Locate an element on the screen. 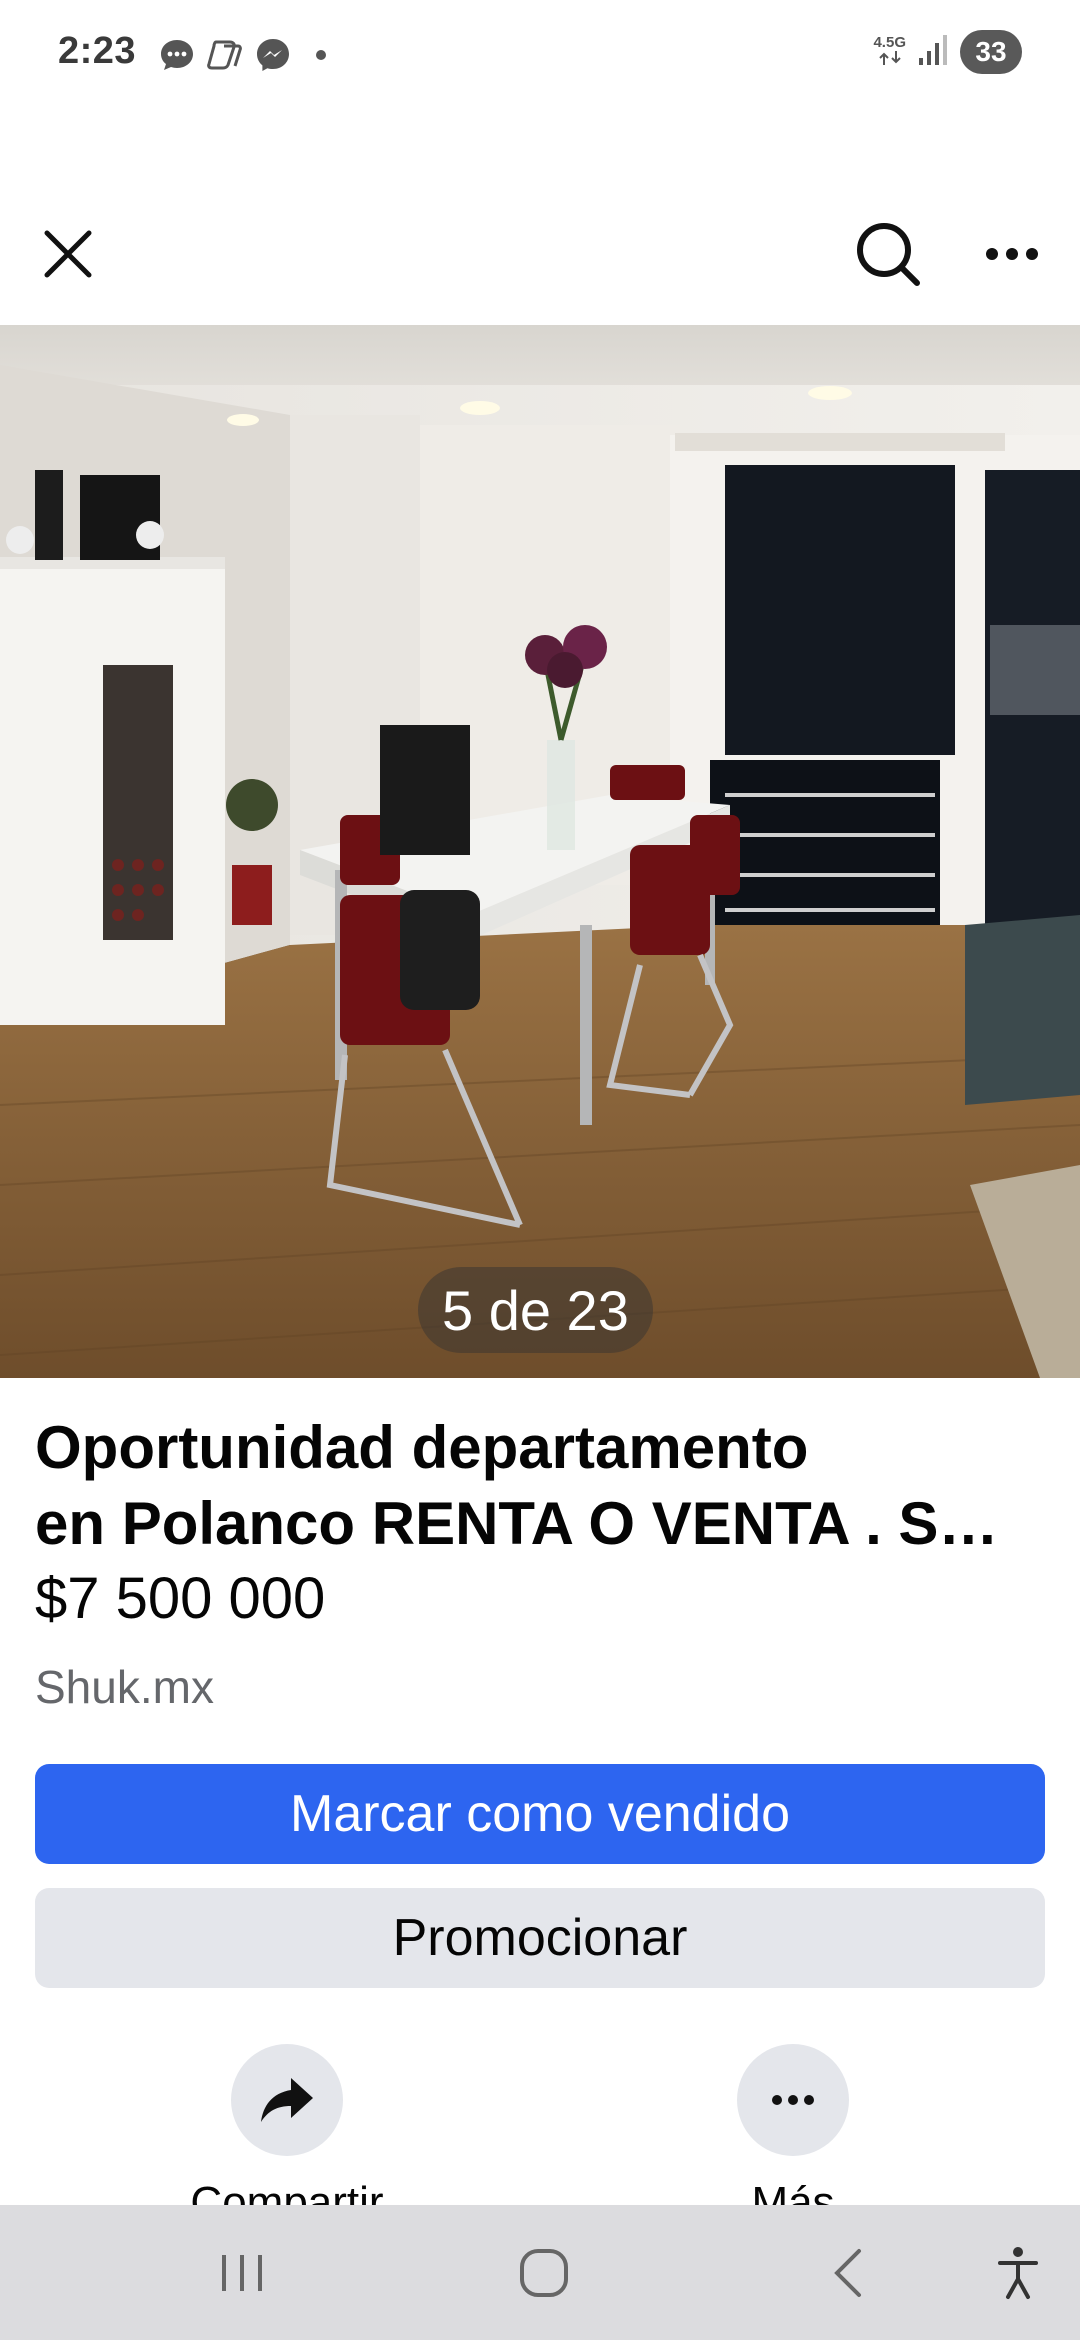  share-action: Compartir is located at coordinates (287, 2136).